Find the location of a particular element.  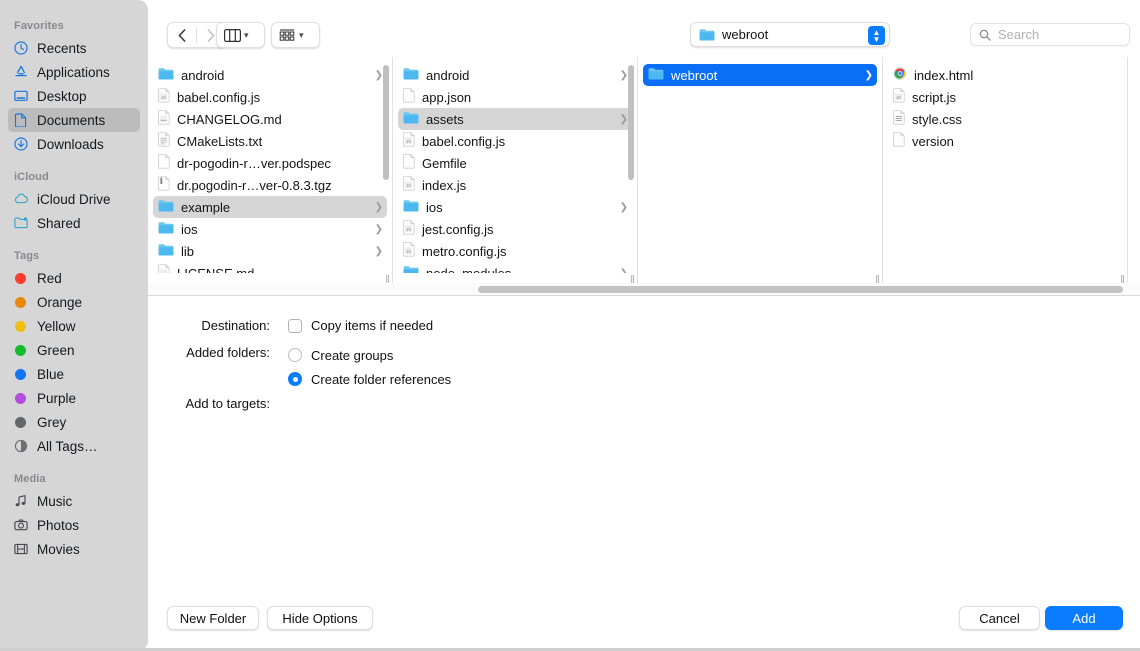

group-view-button: ▾ is located at coordinates (295, 35).